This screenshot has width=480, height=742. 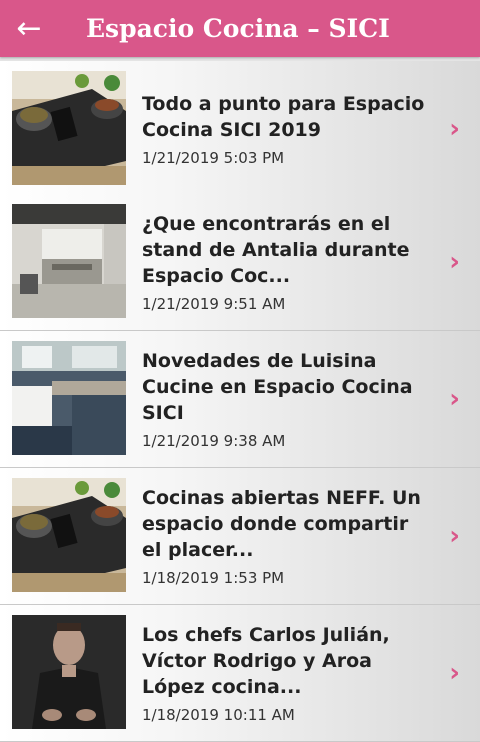 I want to click on kitchen-interior-thumbnail, so click(x=69, y=261).